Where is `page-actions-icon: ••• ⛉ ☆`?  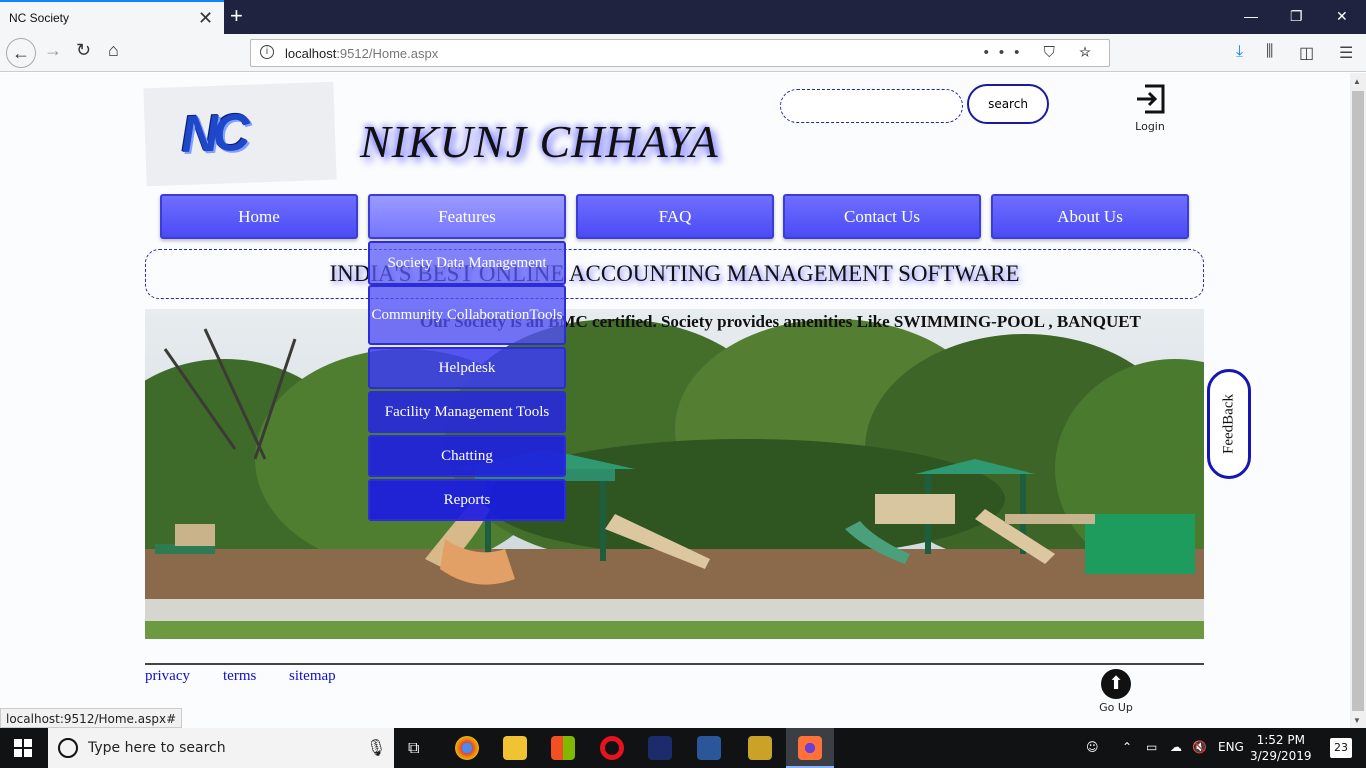
page-actions-icon: ••• ⛉ ☆ is located at coordinates (1042, 52).